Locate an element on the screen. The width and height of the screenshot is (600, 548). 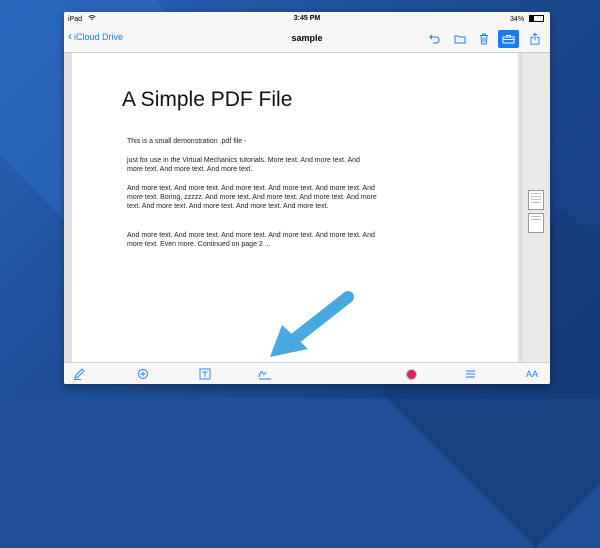
share-icon is located at coordinates (535, 39).